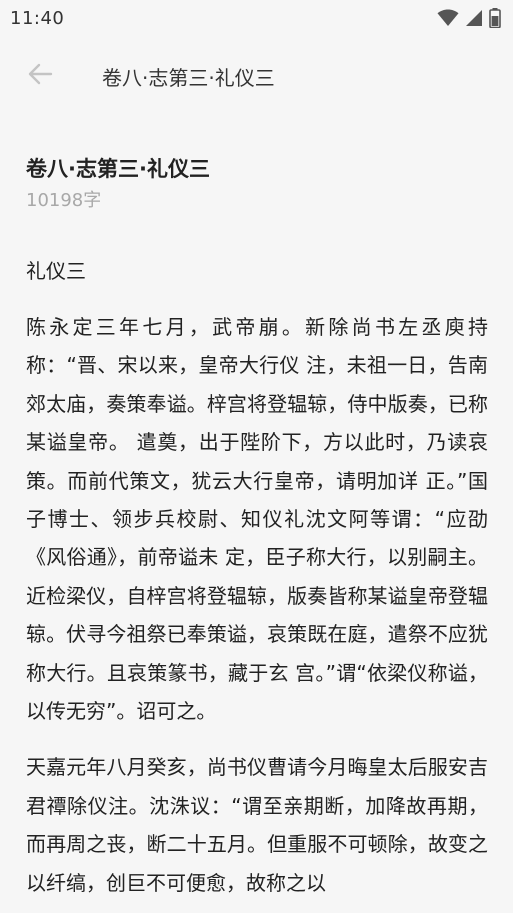  Describe the element at coordinates (474, 18) in the screenshot. I see `cellular-signal-icon` at that location.